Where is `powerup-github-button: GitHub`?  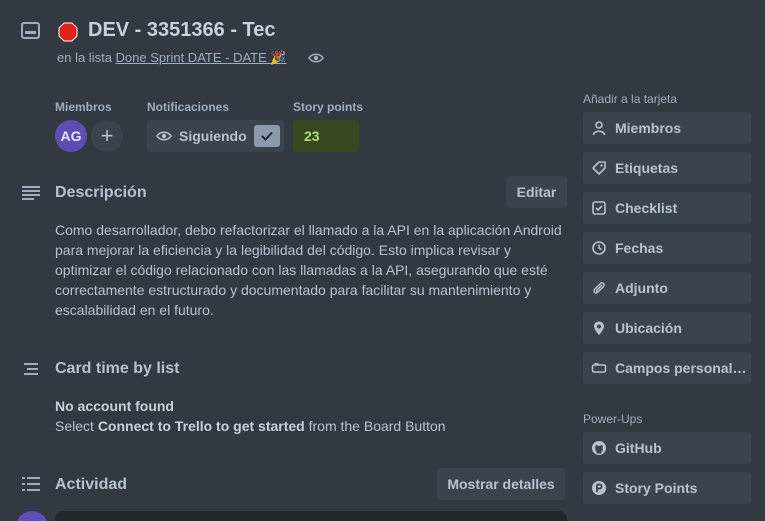 powerup-github-button: GitHub is located at coordinates (667, 448).